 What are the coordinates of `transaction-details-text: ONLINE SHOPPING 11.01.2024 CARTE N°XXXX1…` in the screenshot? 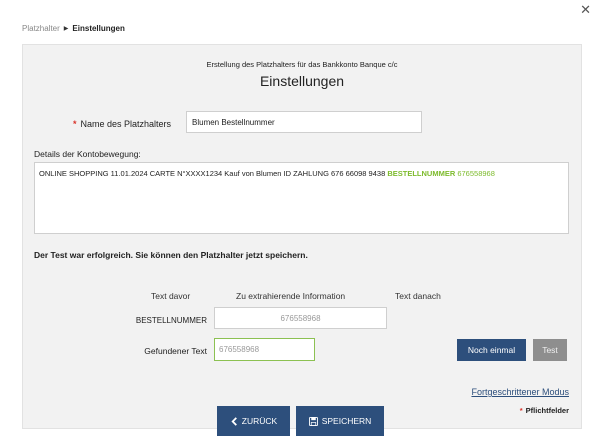 It's located at (213, 173).